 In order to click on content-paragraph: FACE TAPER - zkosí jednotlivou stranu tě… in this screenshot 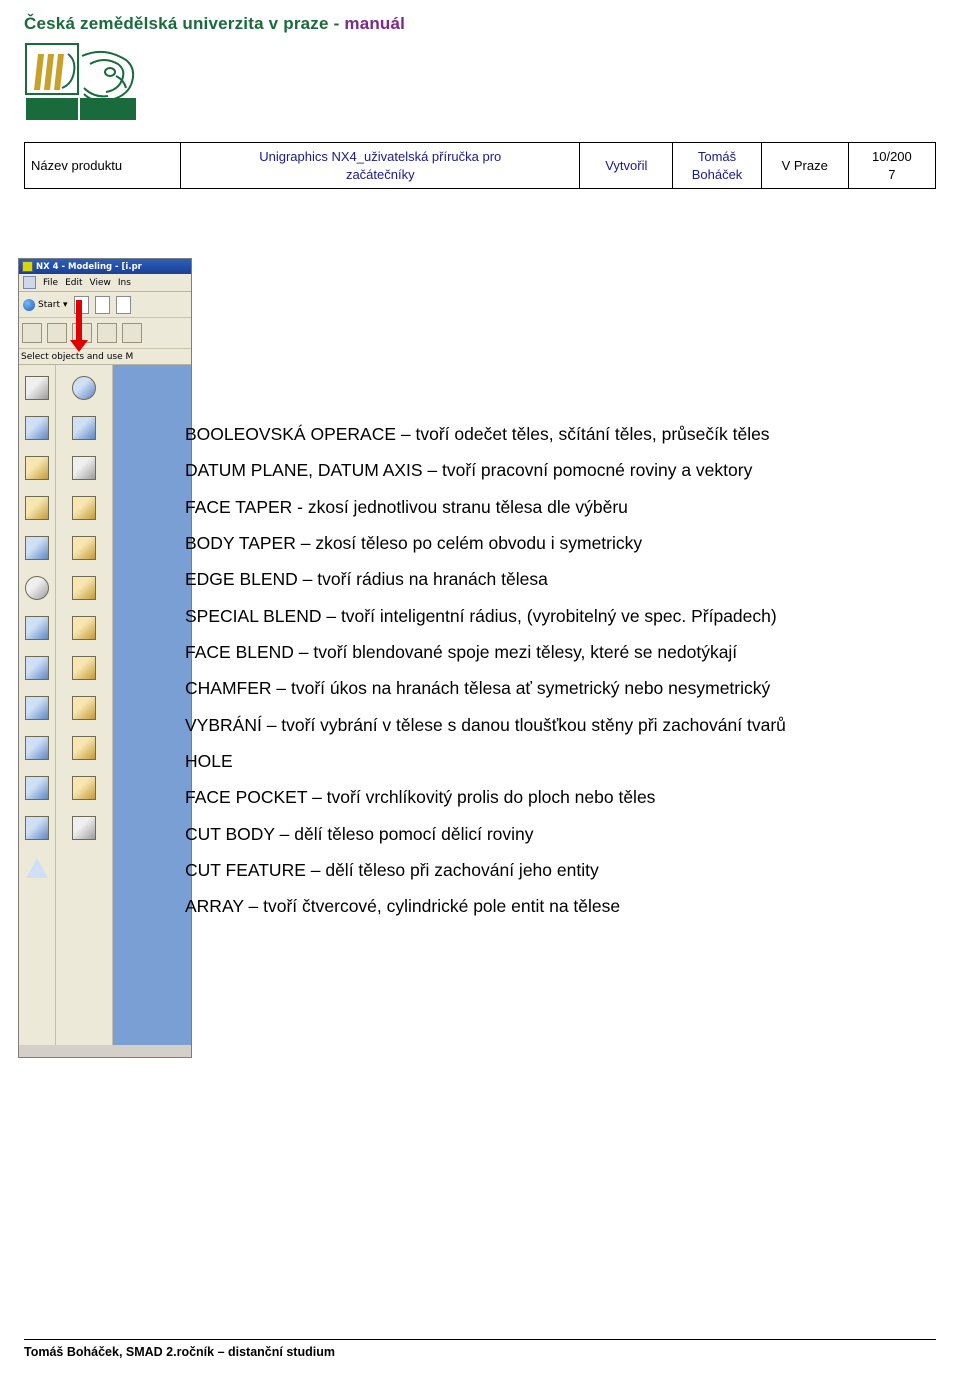, I will do `click(406, 506)`.